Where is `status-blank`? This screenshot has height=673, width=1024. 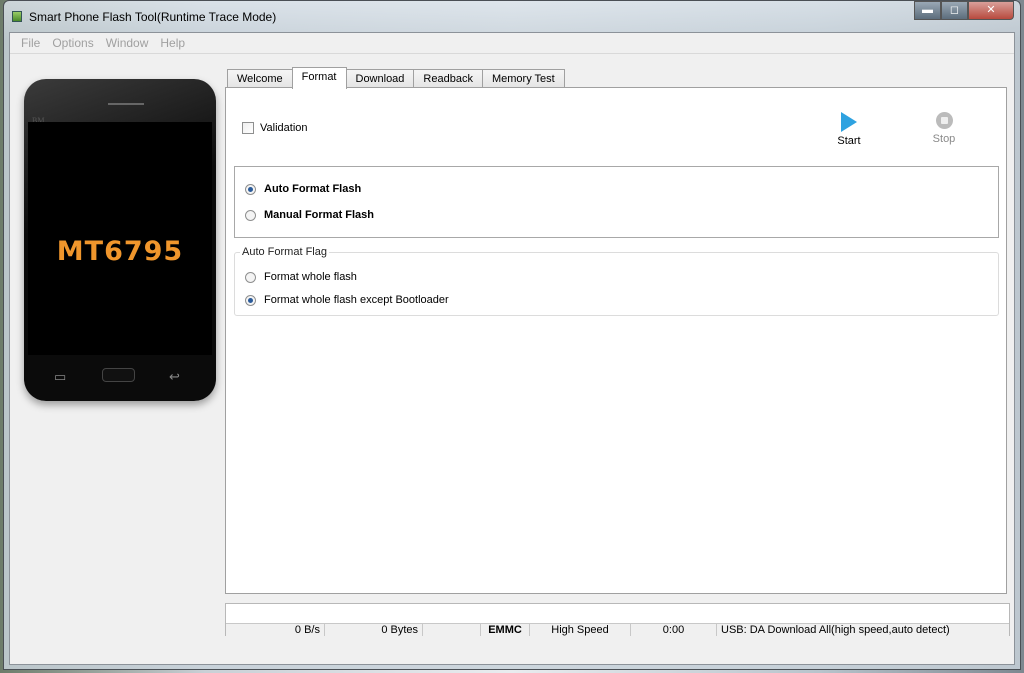
status-blank is located at coordinates (452, 630).